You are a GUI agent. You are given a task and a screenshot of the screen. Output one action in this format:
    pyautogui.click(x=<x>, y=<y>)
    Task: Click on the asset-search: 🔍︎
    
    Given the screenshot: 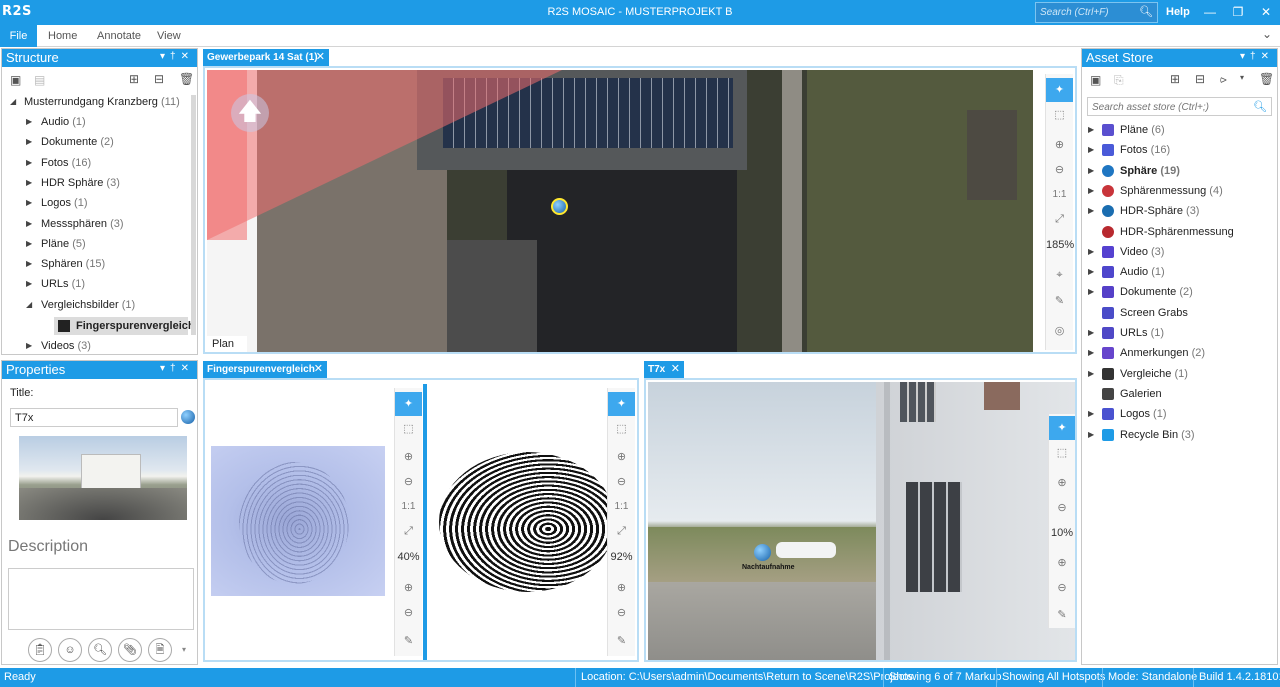 What is the action you would take?
    pyautogui.click(x=1179, y=106)
    